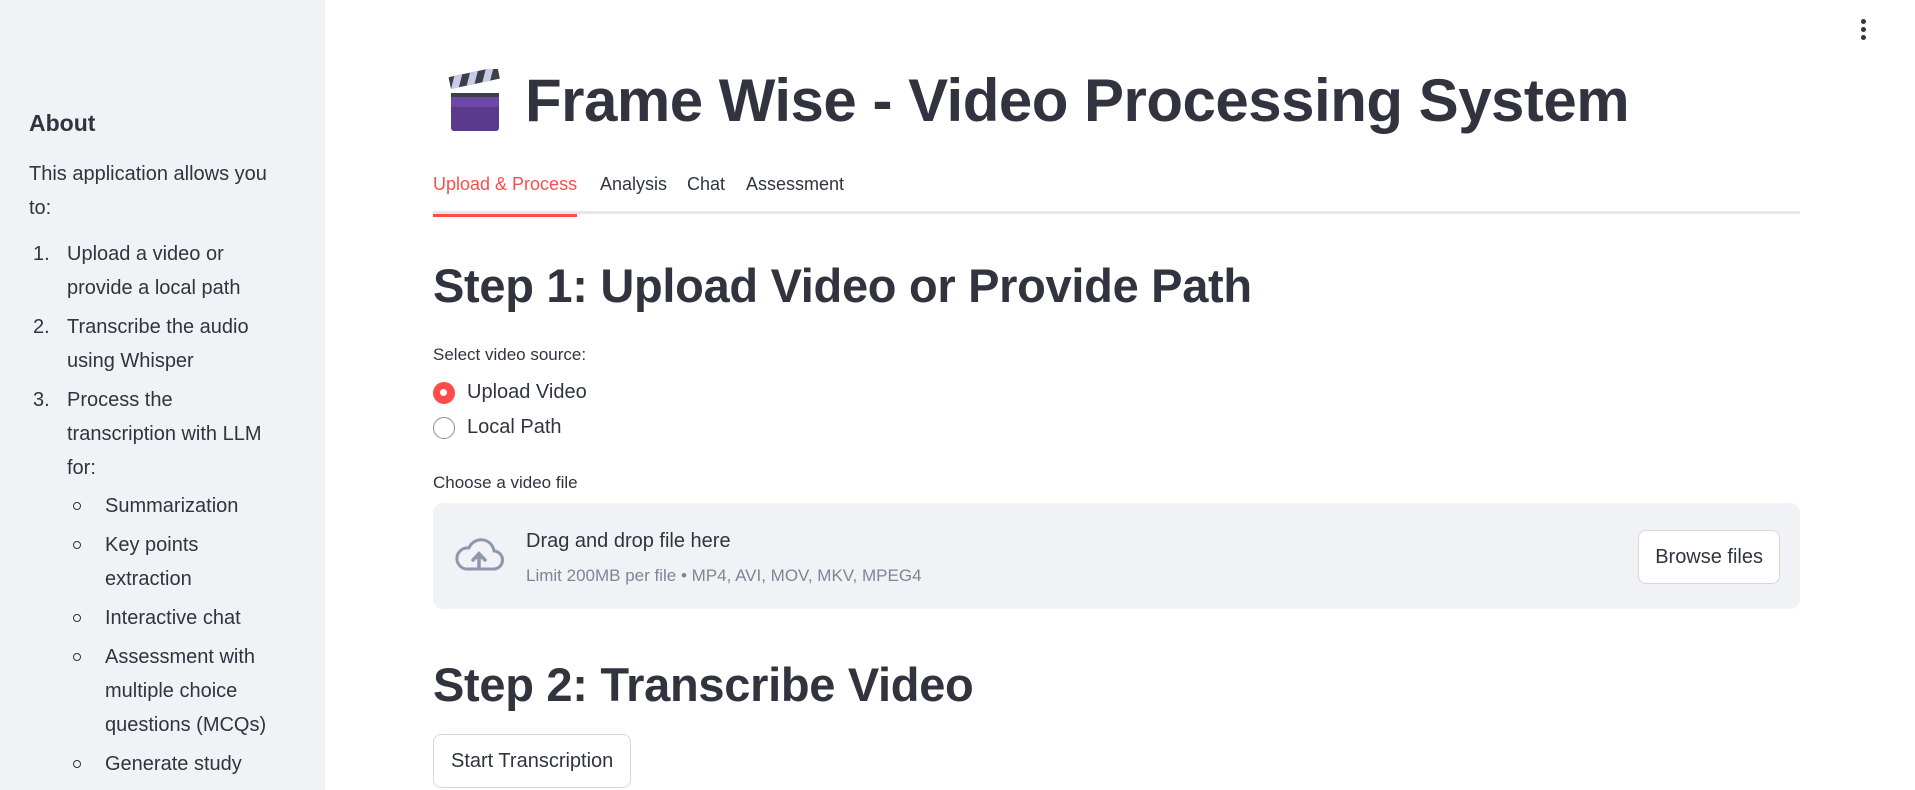 Image resolution: width=1915 pixels, height=790 pixels. I want to click on feature-item-label: Process the transcription with LLM for:, so click(164, 434).